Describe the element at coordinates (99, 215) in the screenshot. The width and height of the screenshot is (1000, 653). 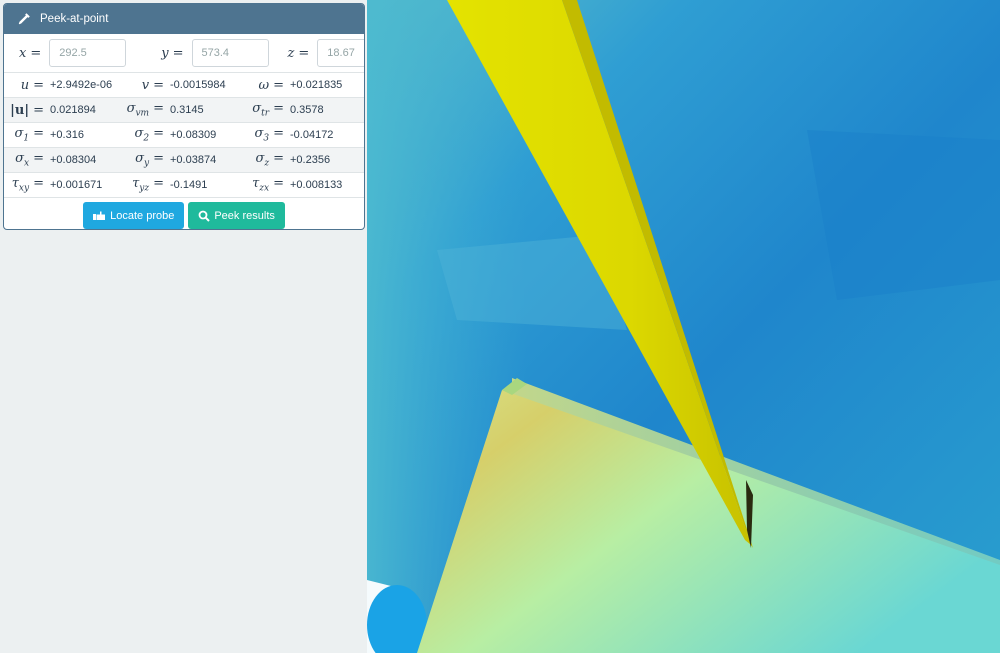
I see `hand-pointer-icon` at that location.